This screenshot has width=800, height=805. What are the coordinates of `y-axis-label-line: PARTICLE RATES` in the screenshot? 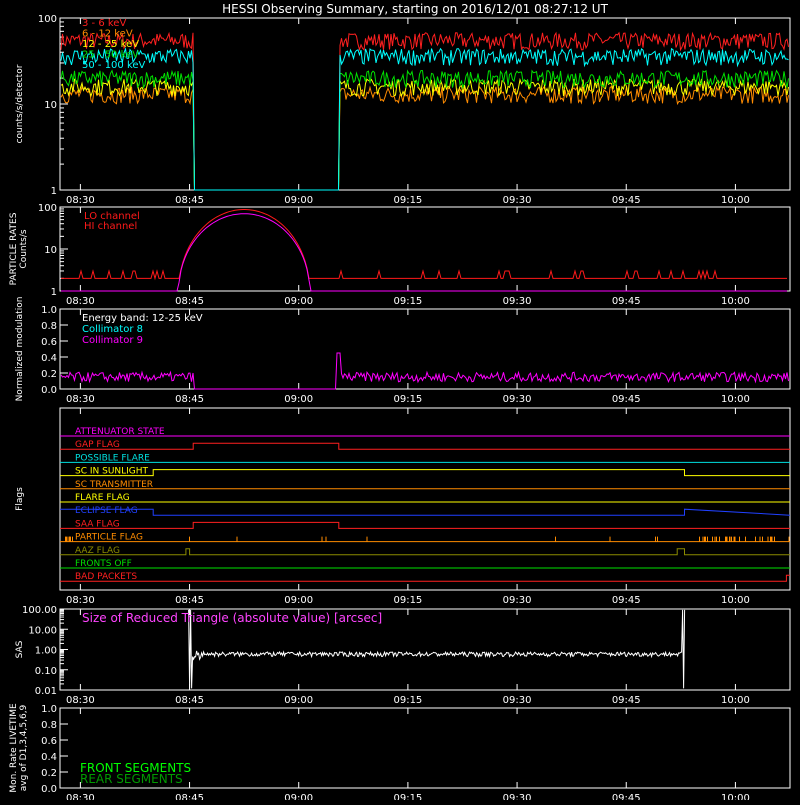 It's located at (14, 248).